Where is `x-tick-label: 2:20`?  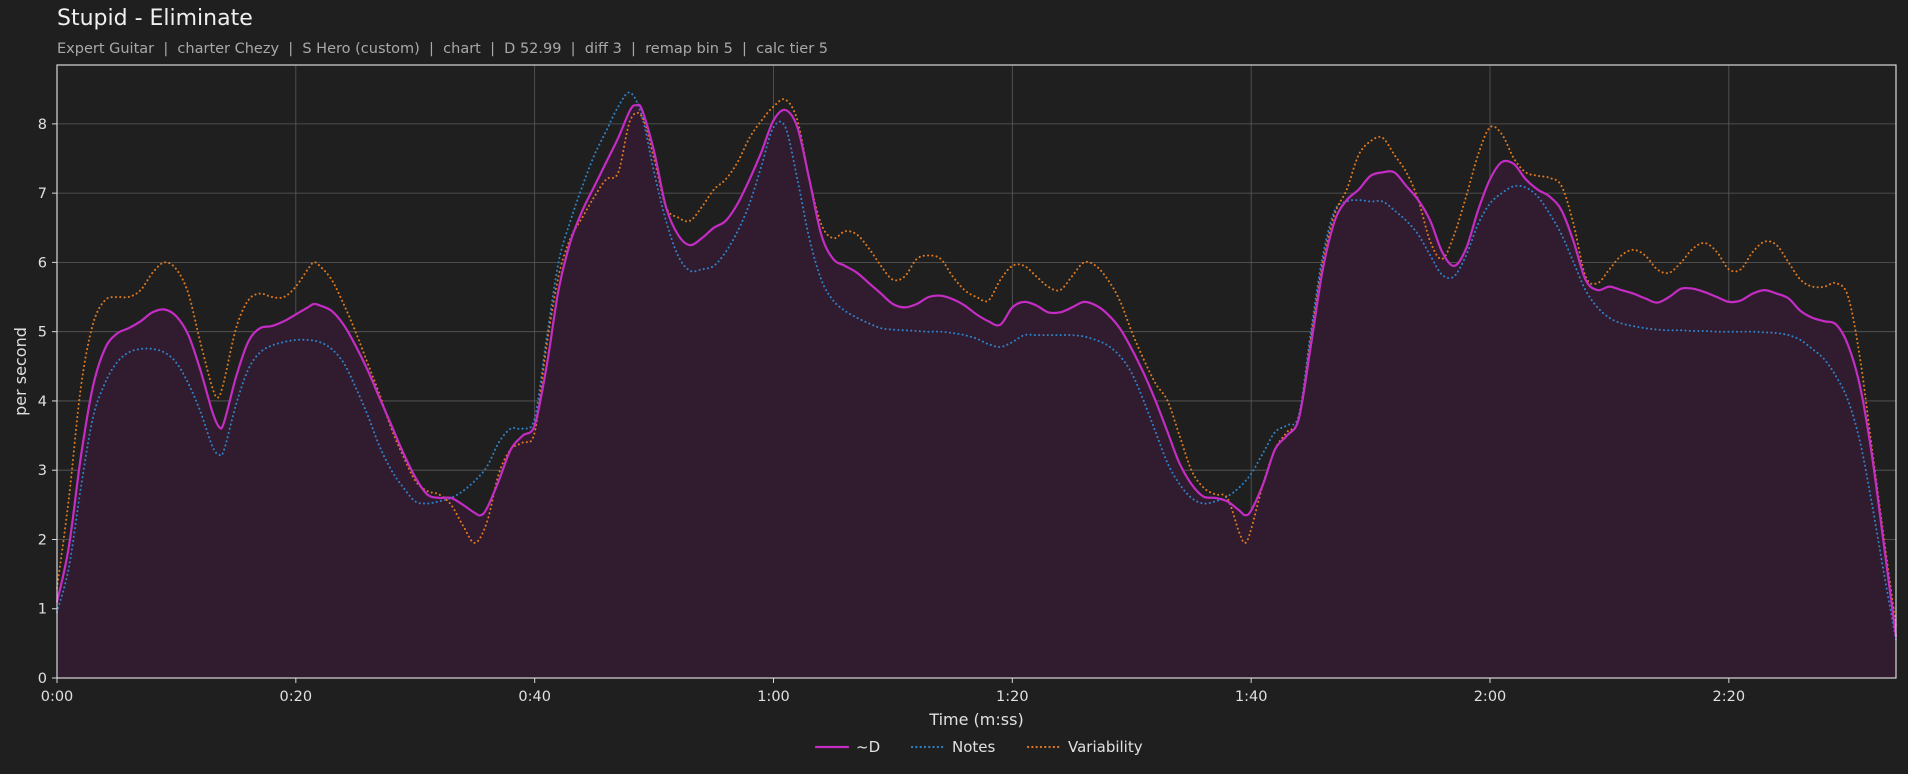
x-tick-label: 2:20 is located at coordinates (1729, 697).